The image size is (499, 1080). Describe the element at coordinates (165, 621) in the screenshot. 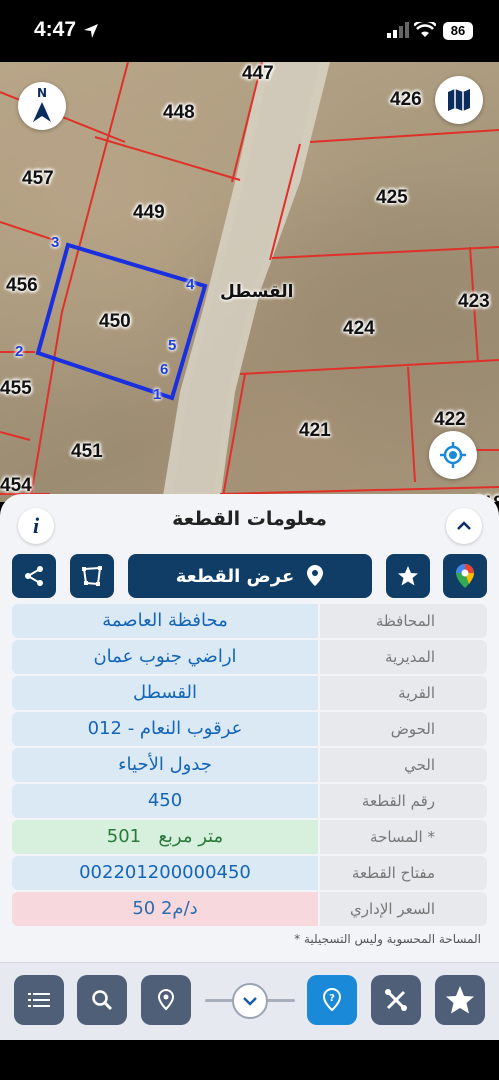

I see `detail-value: محافظة العاصمة` at that location.